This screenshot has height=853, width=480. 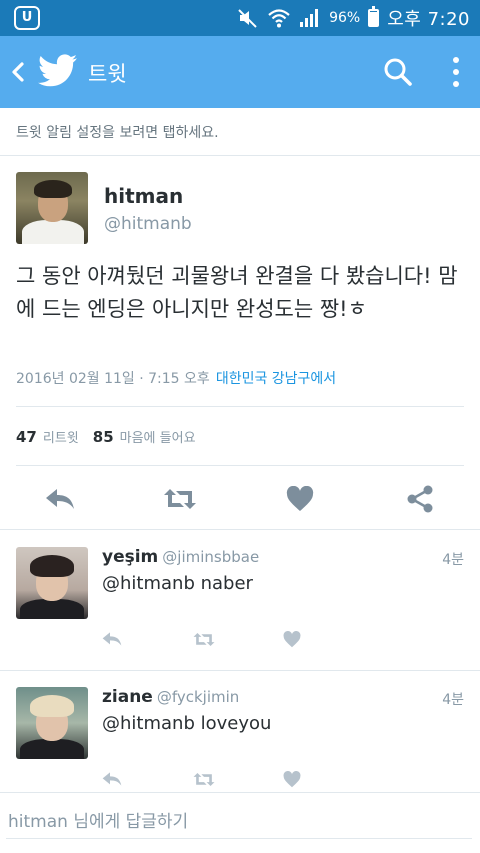 I want to click on reply-composer, so click(x=240, y=822).